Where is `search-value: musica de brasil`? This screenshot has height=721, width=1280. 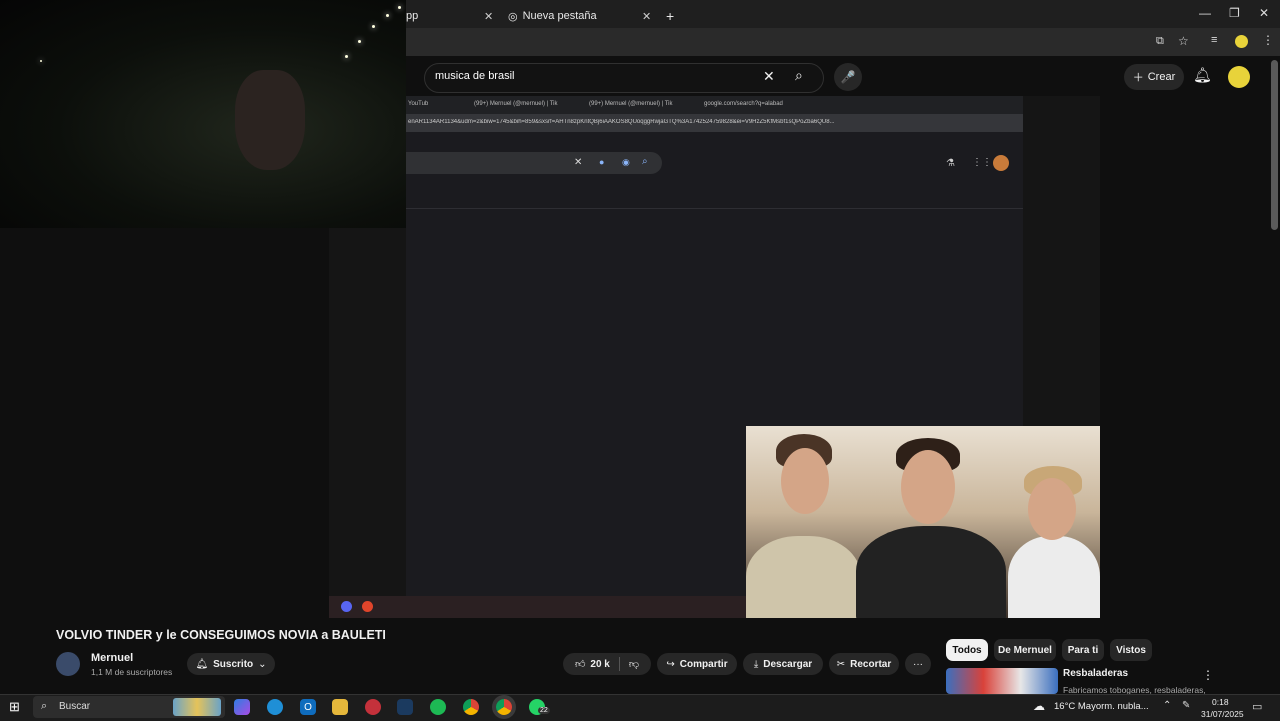
search-value: musica de brasil is located at coordinates (475, 76).